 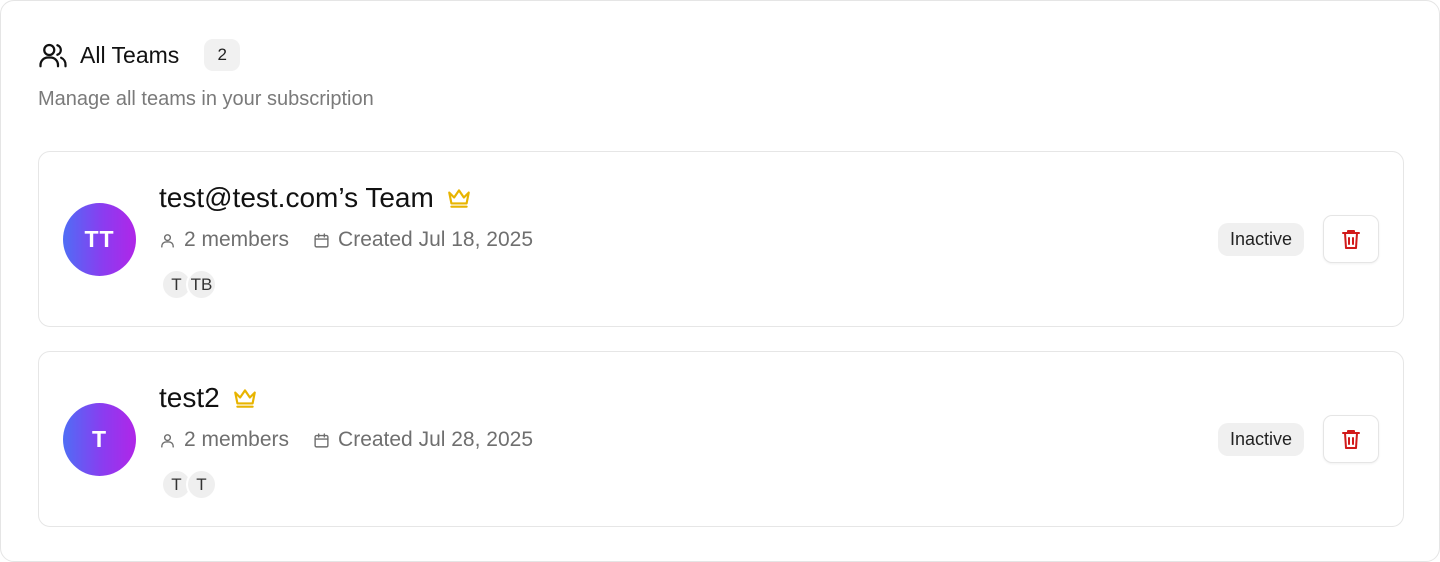 I want to click on member-avatars: T TB, so click(x=189, y=284).